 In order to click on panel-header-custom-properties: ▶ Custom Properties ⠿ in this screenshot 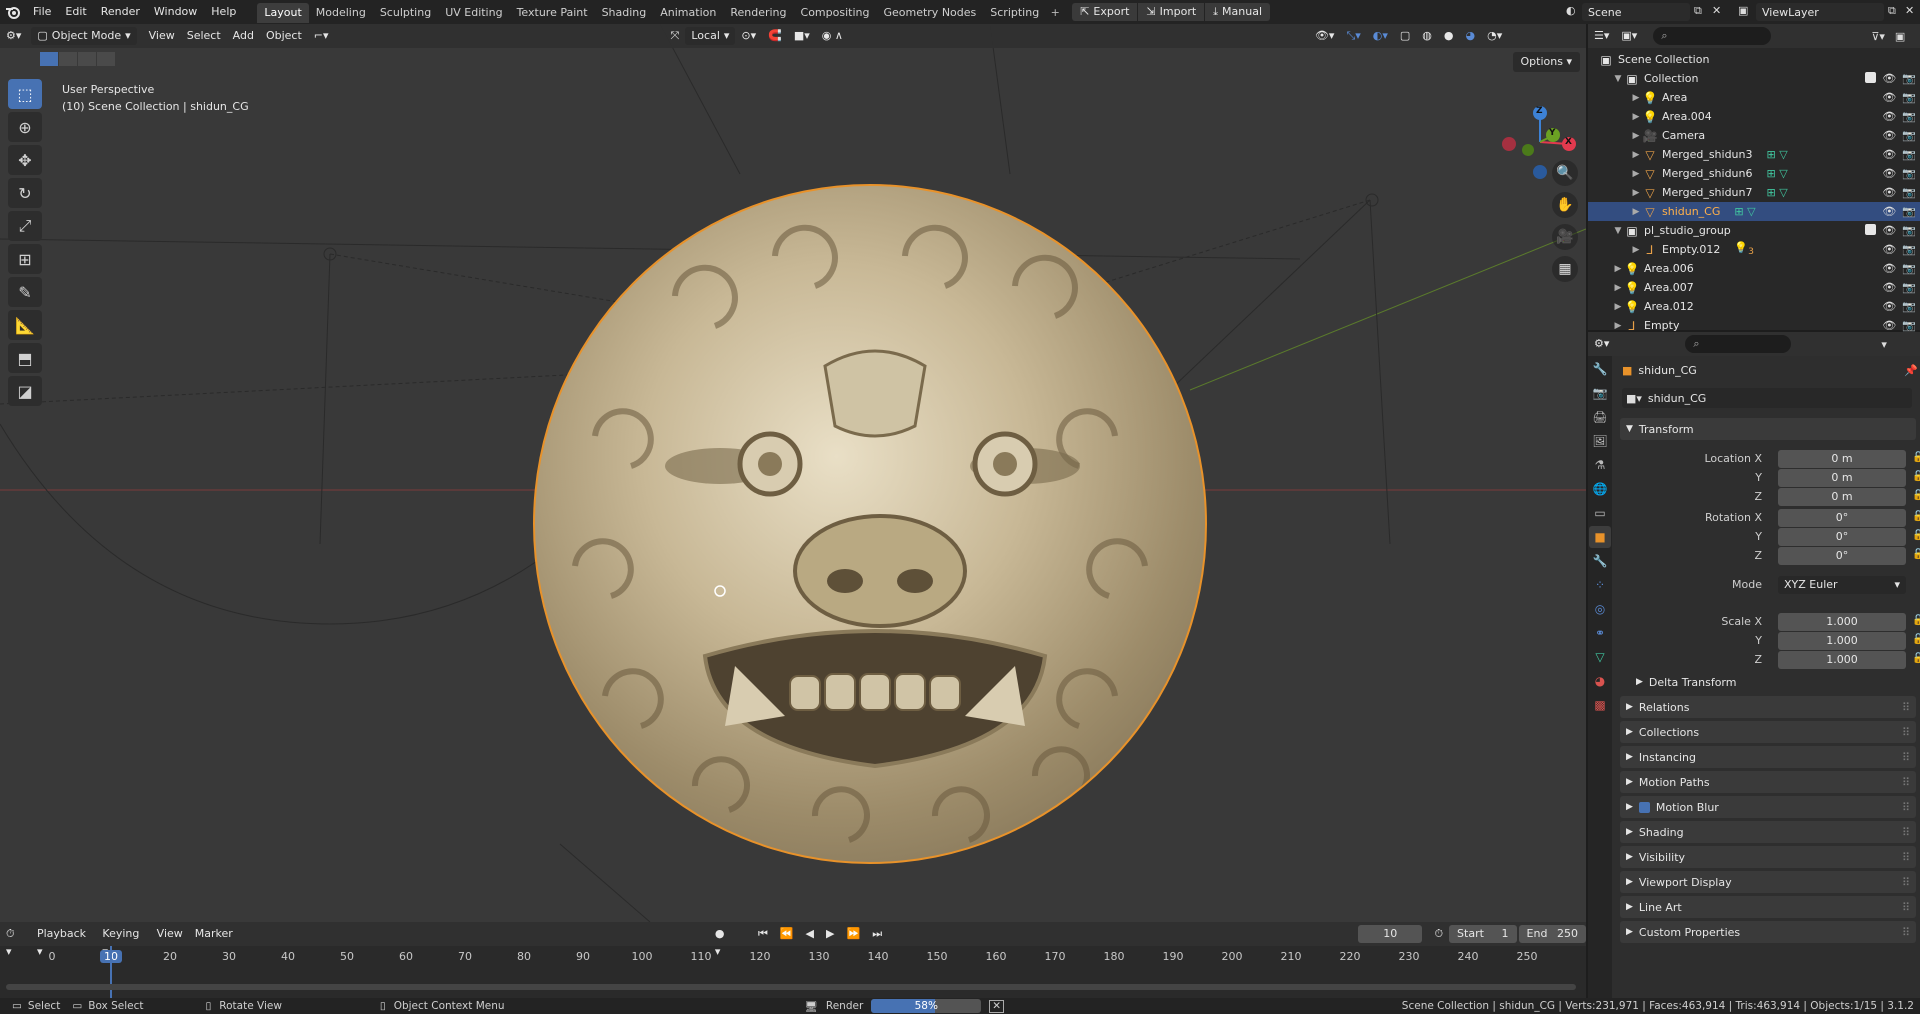, I will do `click(1768, 932)`.